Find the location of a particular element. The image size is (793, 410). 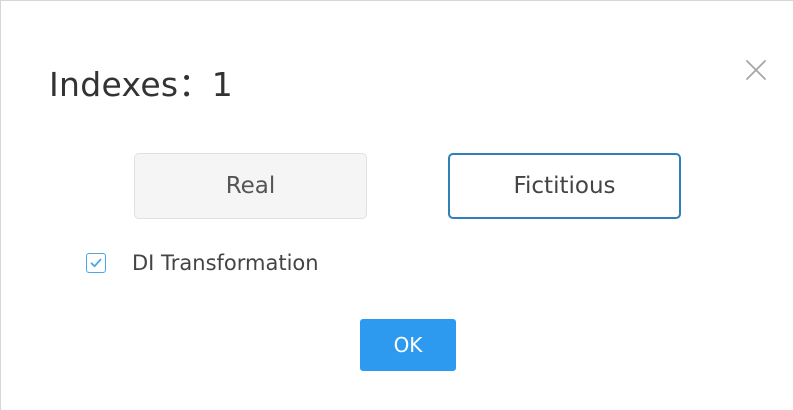

di-transformation-label: DI Transformation is located at coordinates (225, 263).